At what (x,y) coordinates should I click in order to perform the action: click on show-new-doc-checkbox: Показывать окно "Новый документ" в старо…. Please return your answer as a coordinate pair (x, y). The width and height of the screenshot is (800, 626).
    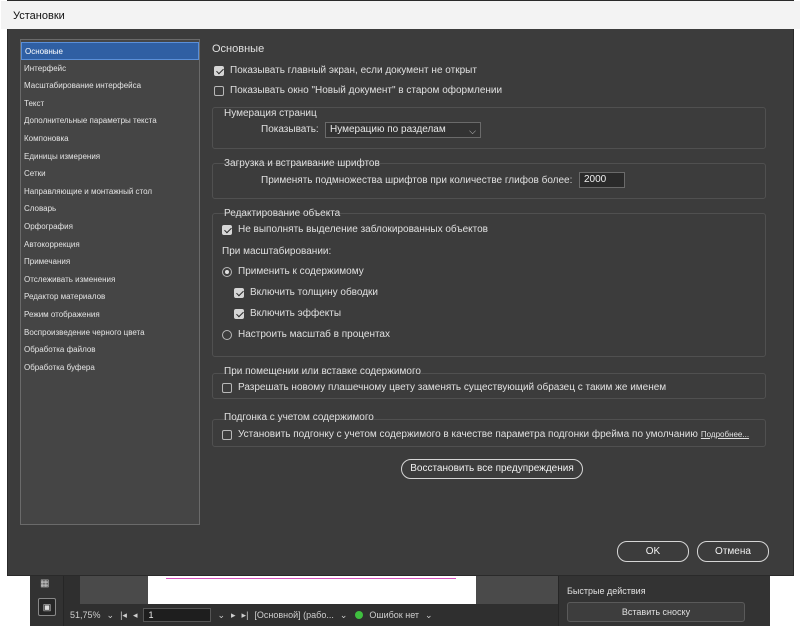
    Looking at the image, I should click on (358, 90).